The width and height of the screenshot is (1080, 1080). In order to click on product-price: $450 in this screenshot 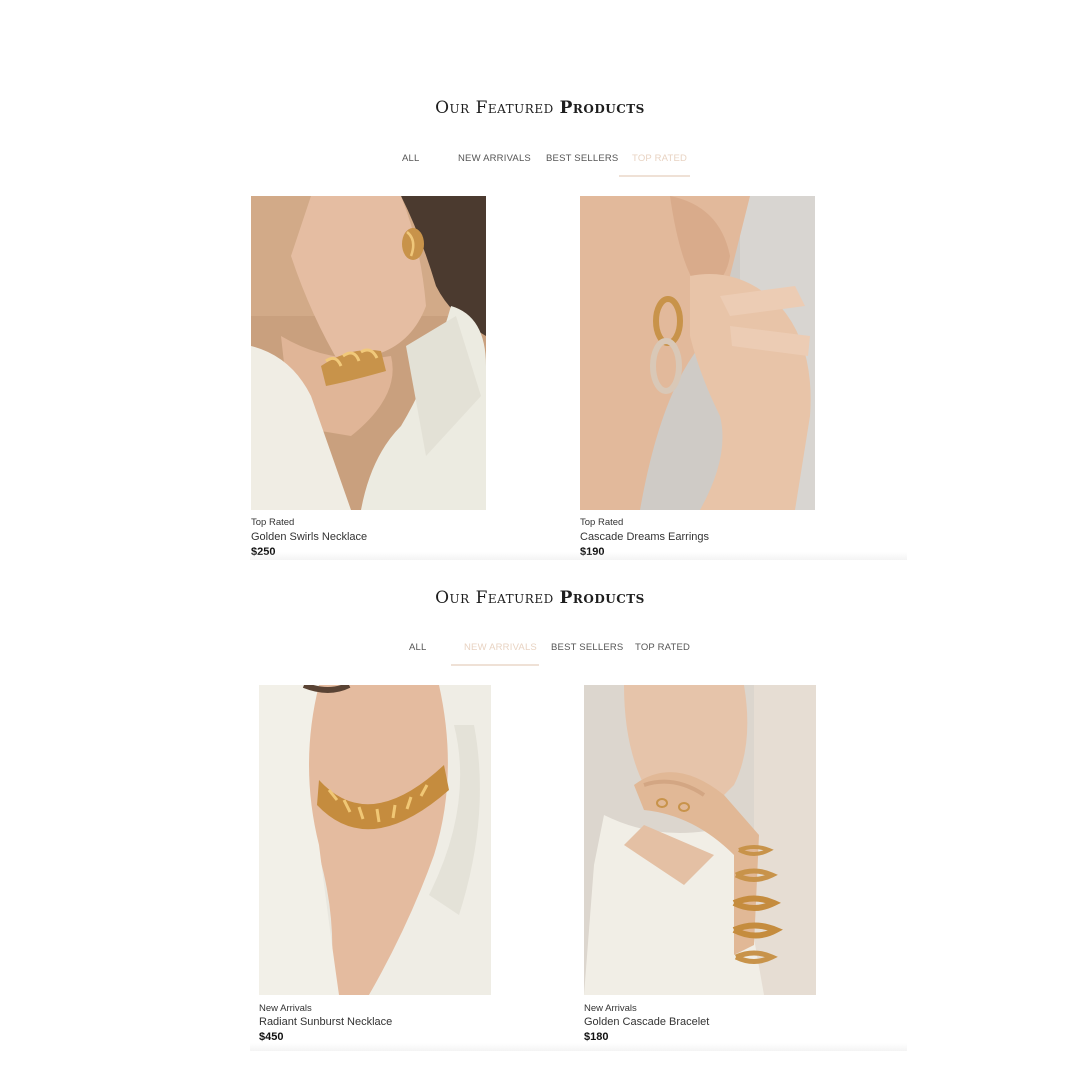, I will do `click(271, 1037)`.